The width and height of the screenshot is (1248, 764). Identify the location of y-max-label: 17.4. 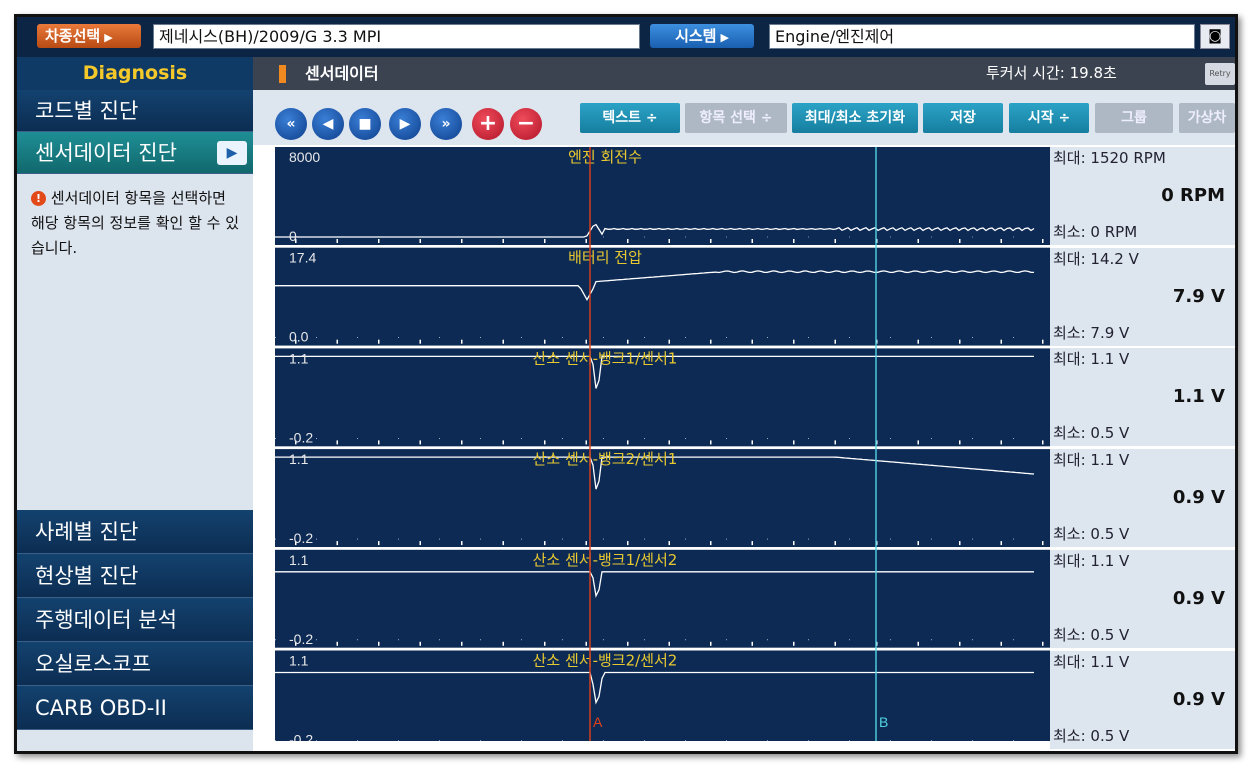
(302, 258).